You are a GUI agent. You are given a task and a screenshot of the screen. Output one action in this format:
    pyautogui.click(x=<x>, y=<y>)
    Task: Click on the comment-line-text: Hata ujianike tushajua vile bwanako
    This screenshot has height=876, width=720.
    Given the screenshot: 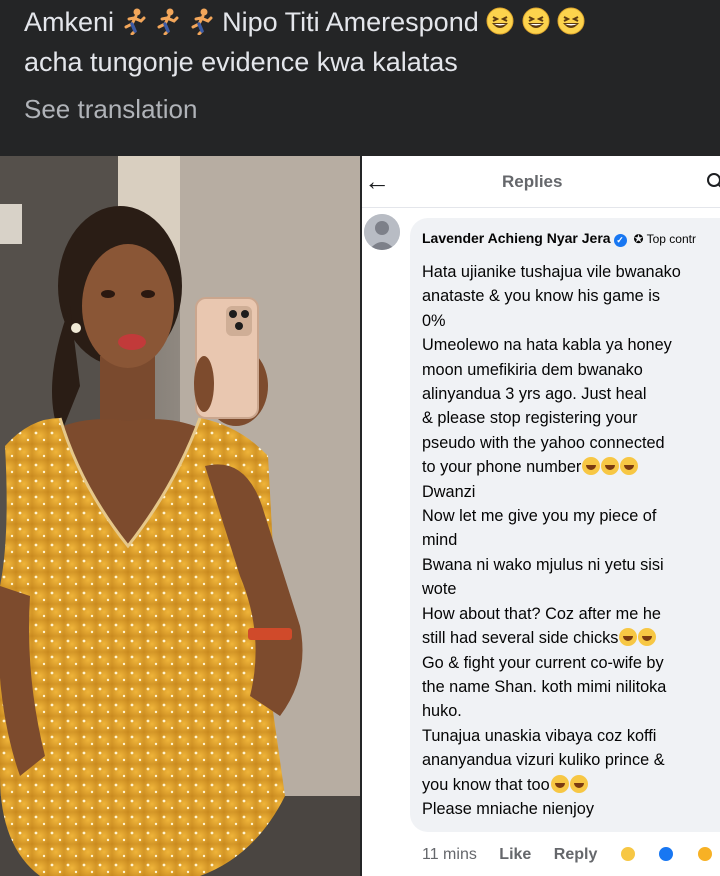 What is the action you would take?
    pyautogui.click(x=551, y=272)
    